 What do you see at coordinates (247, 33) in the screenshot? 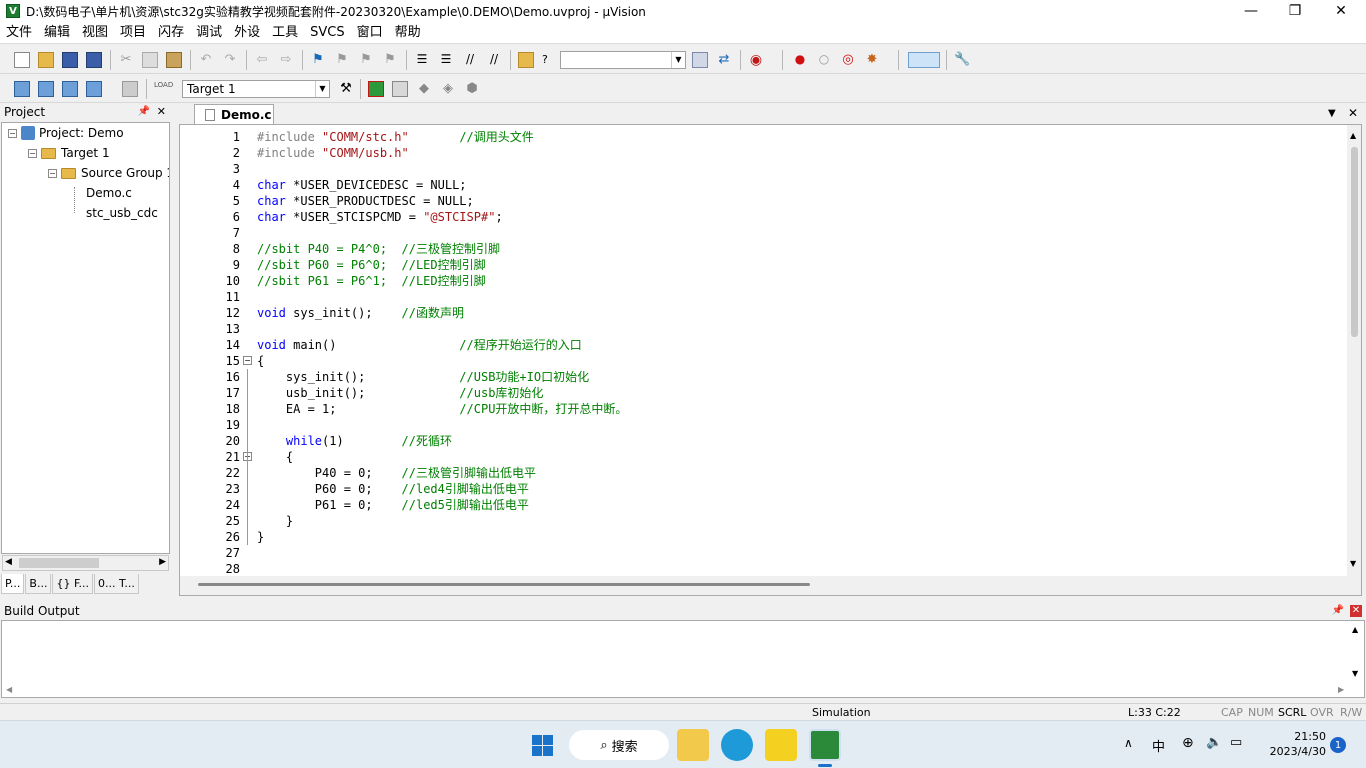
I see `menu-peripherals: 外设` at bounding box center [247, 33].